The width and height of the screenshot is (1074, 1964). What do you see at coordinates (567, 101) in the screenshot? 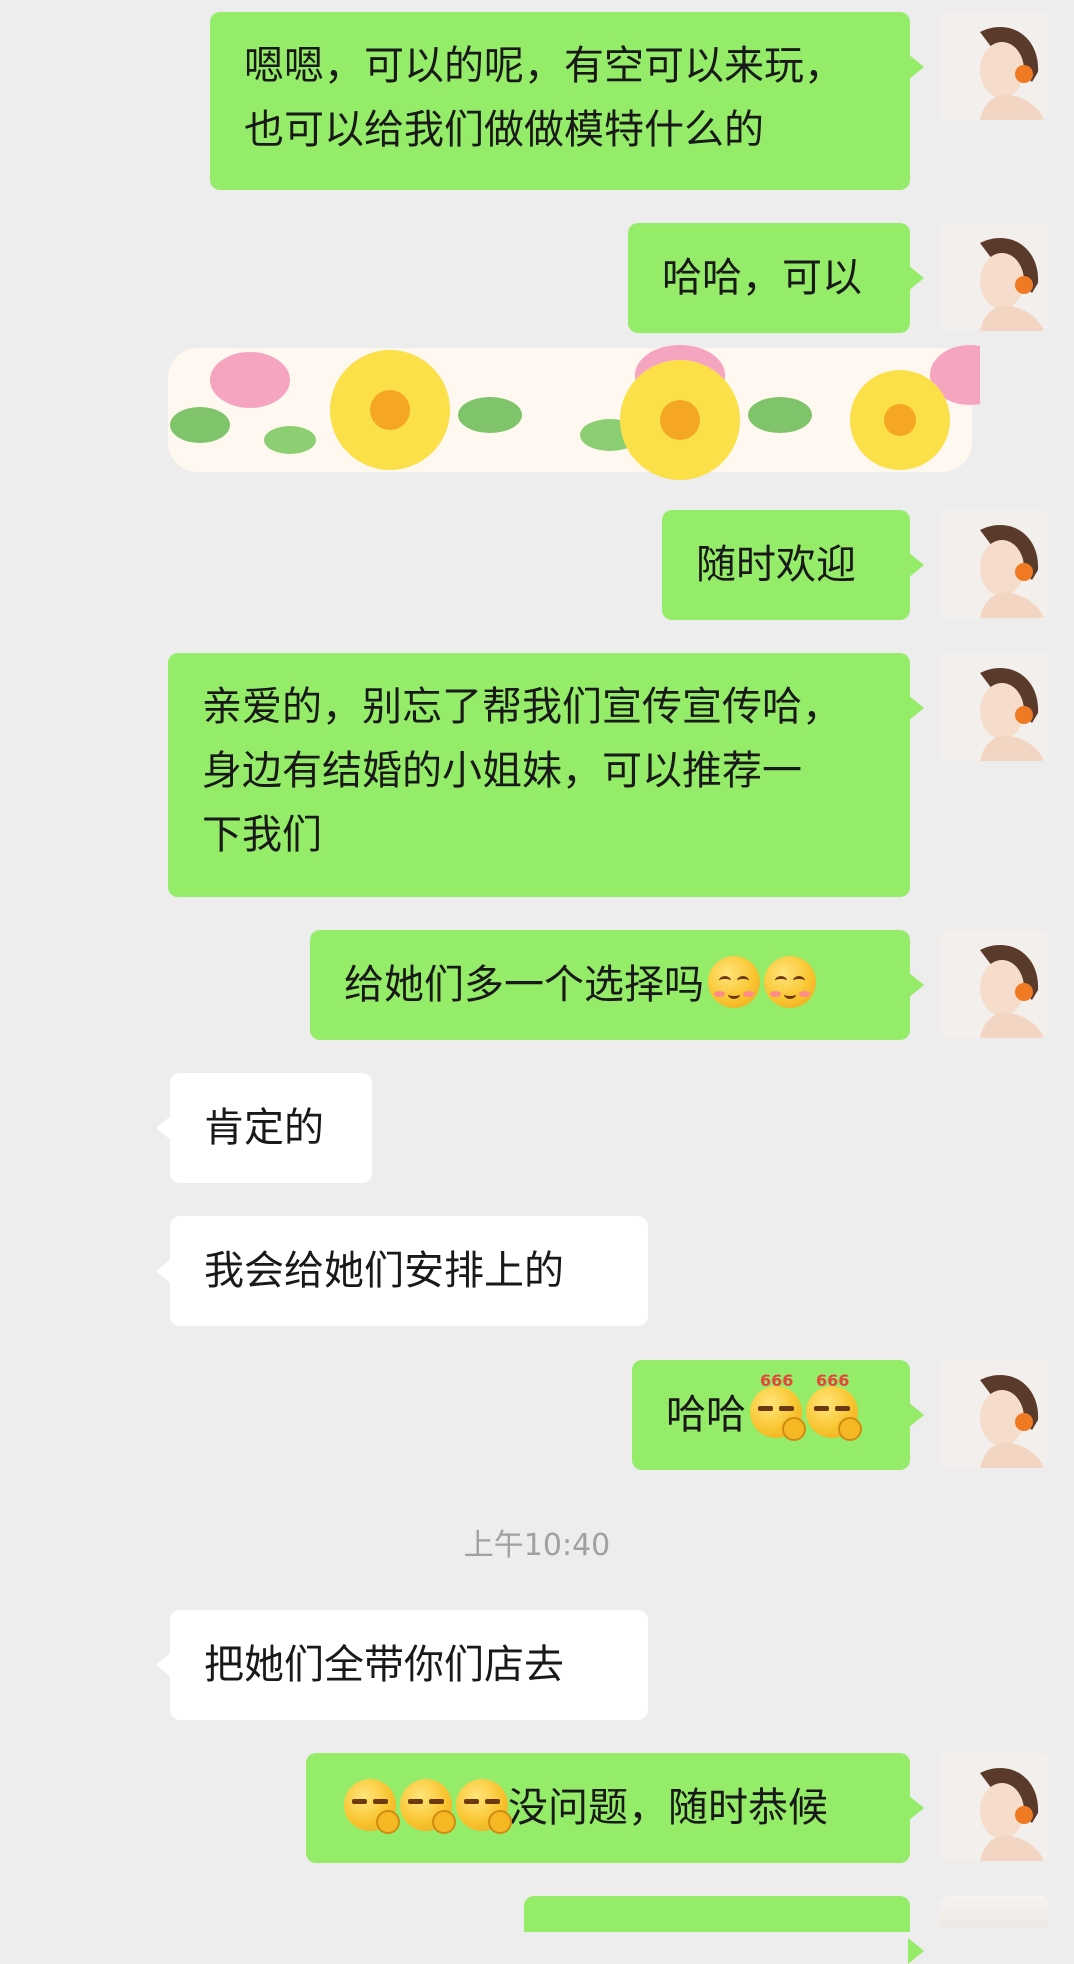
I see `message-bubble-outgoing: 嗯嗯，可以的呢，有空可以来玩， 也可以给我们做做模特什么的` at bounding box center [567, 101].